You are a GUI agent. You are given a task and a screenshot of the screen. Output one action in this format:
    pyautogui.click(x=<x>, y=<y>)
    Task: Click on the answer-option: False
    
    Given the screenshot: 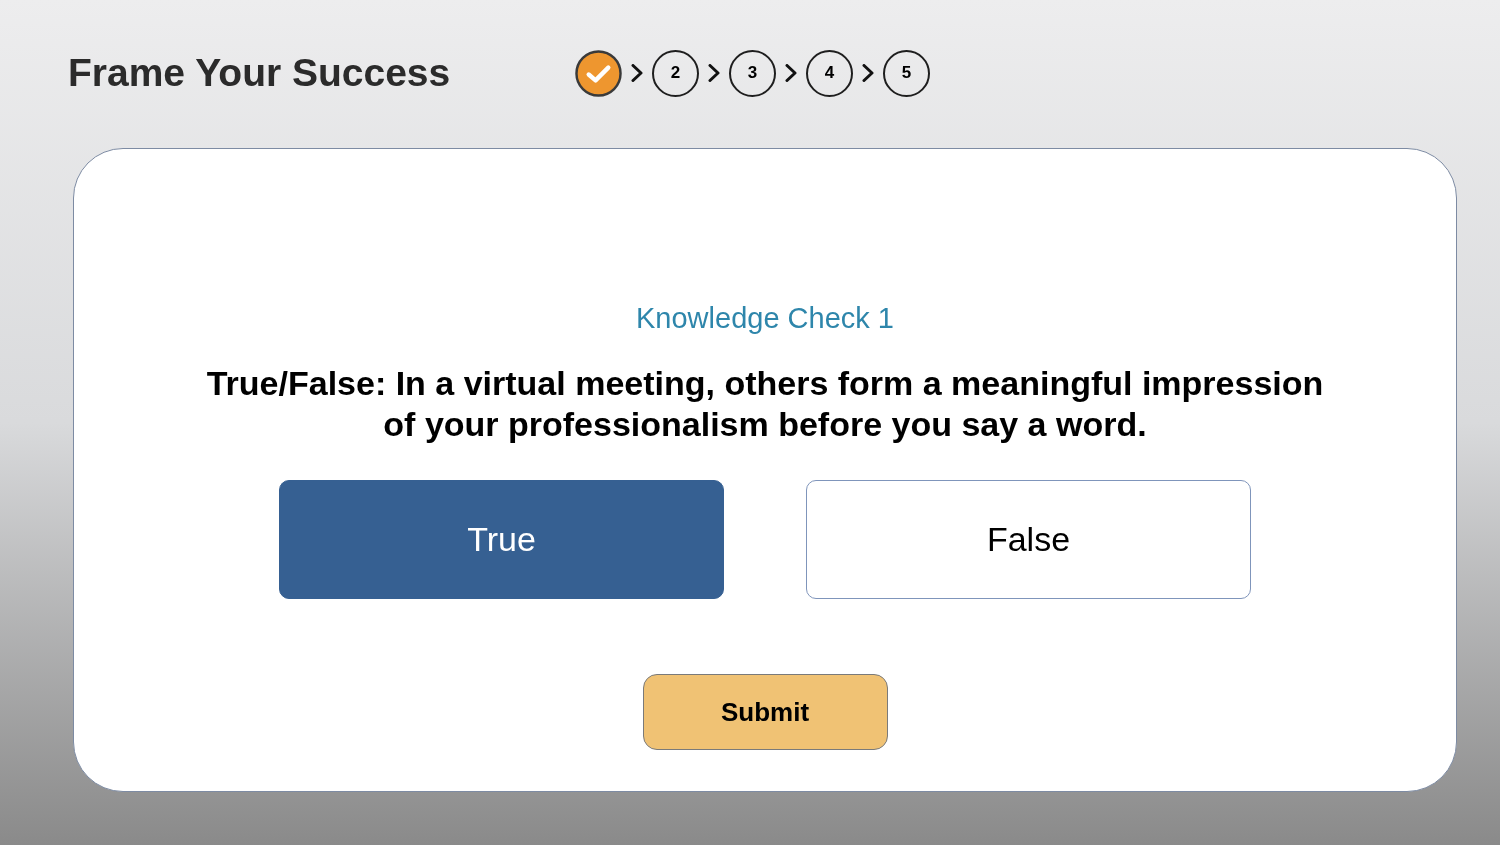 What is the action you would take?
    pyautogui.click(x=1028, y=539)
    